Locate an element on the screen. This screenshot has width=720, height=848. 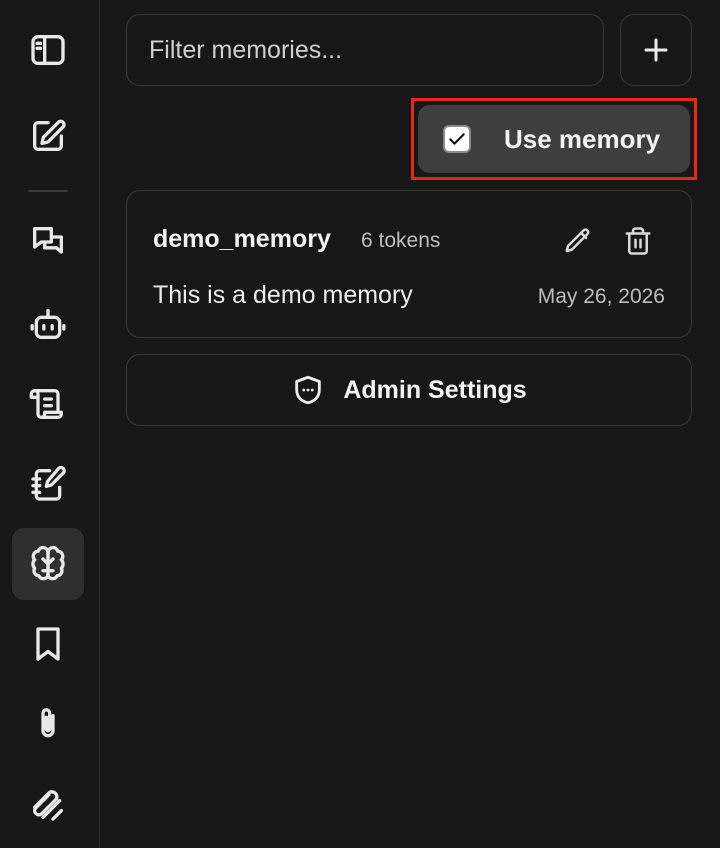
use-memory-label: Use memory is located at coordinates (582, 138).